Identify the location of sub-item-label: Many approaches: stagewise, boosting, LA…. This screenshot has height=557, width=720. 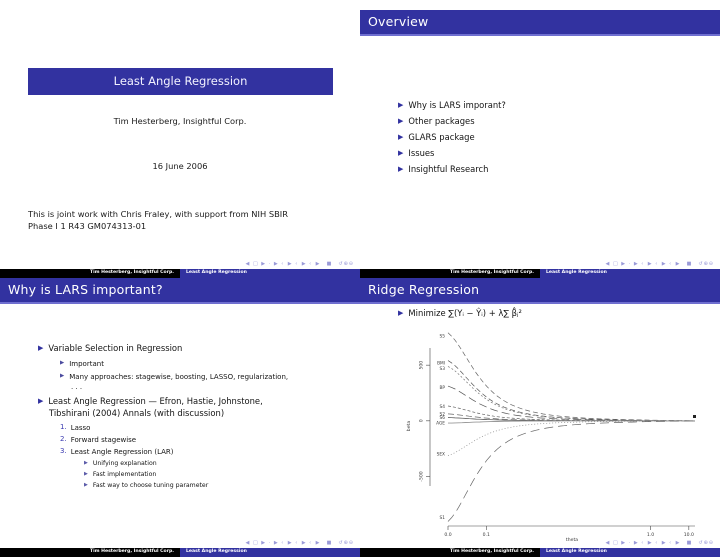
(179, 377).